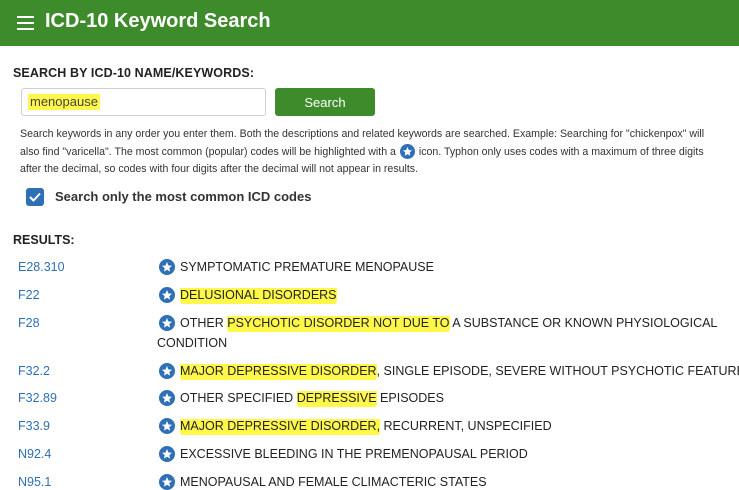 The width and height of the screenshot is (739, 490). Describe the element at coordinates (280, 426) in the screenshot. I see `keyword-highlight: MAJOR DEPRESSIVE DISORDER,` at that location.